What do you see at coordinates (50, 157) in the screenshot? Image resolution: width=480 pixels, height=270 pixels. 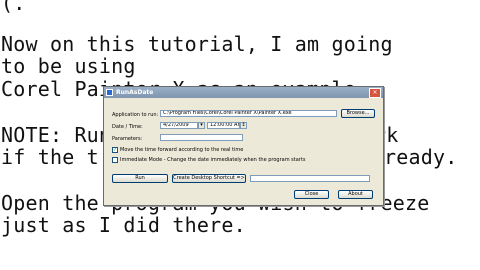 I see `tutorial-line-5: if the t` at bounding box center [50, 157].